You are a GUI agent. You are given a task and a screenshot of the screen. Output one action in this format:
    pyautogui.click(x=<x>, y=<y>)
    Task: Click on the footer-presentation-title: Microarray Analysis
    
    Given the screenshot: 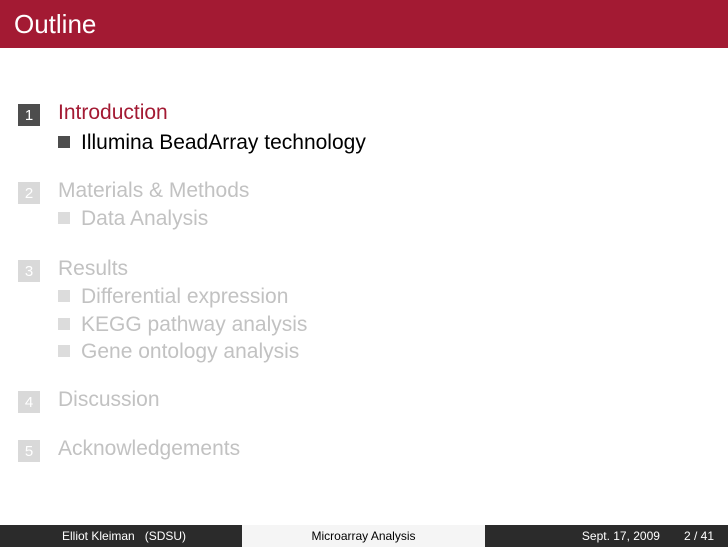 What is the action you would take?
    pyautogui.click(x=363, y=536)
    